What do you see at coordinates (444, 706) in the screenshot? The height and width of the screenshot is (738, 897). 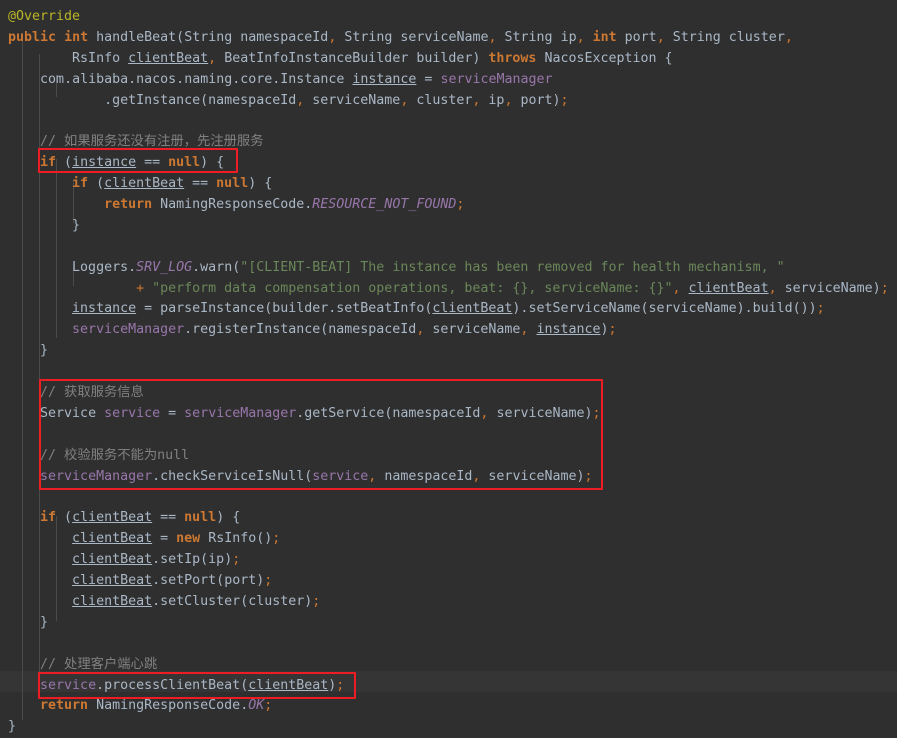 I see `code-line: return NamingResponseCode.OK;` at bounding box center [444, 706].